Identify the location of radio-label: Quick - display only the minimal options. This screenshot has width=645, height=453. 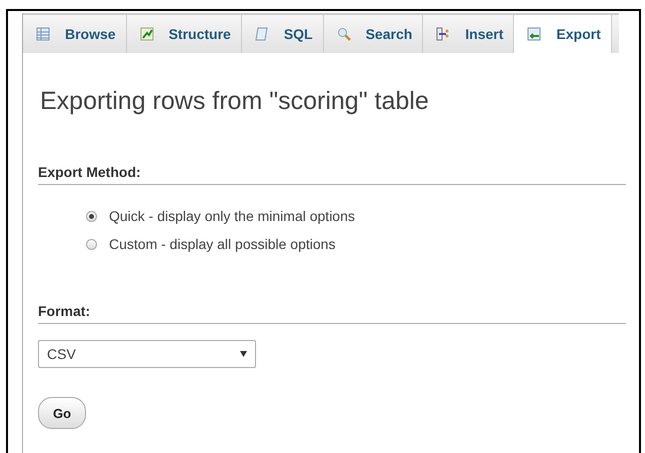
(232, 216).